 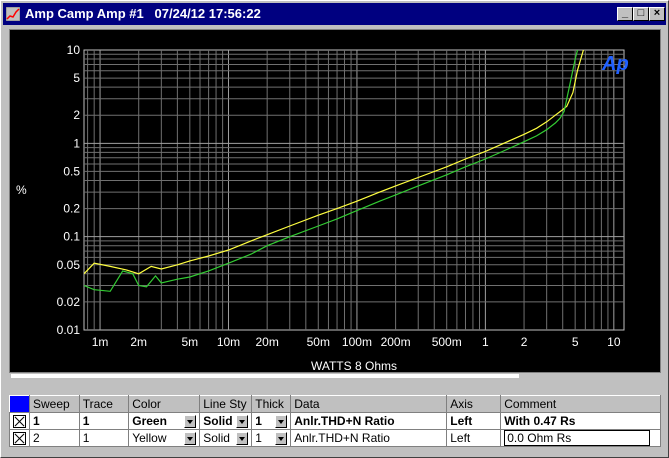 I want to click on x-tick-label: 100m, so click(x=357, y=342).